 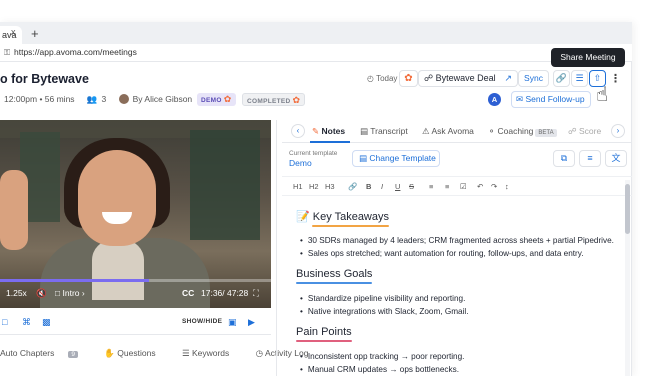 I want to click on list-item: Manual CRM updates → ops bottlenecks., so click(x=379, y=369).